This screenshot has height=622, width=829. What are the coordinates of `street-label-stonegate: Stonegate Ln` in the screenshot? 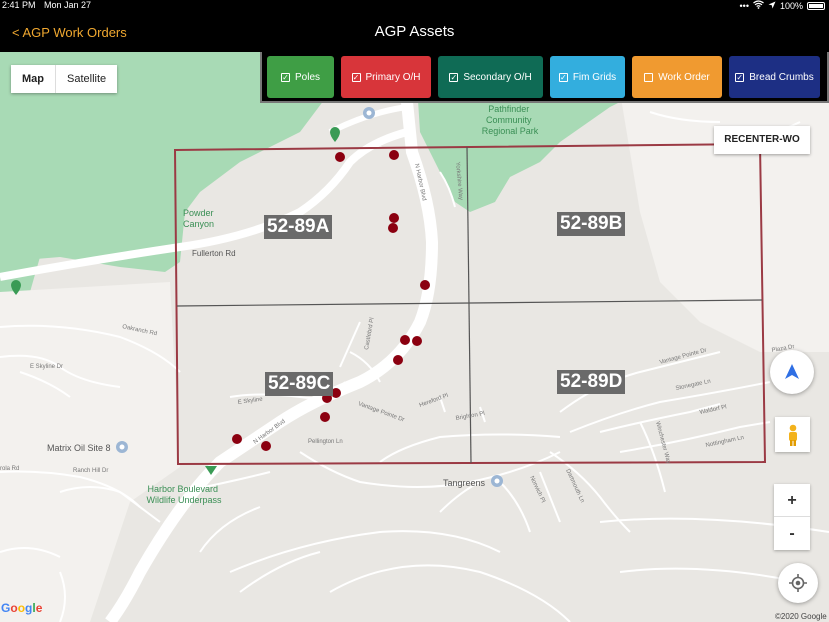 It's located at (693, 385).